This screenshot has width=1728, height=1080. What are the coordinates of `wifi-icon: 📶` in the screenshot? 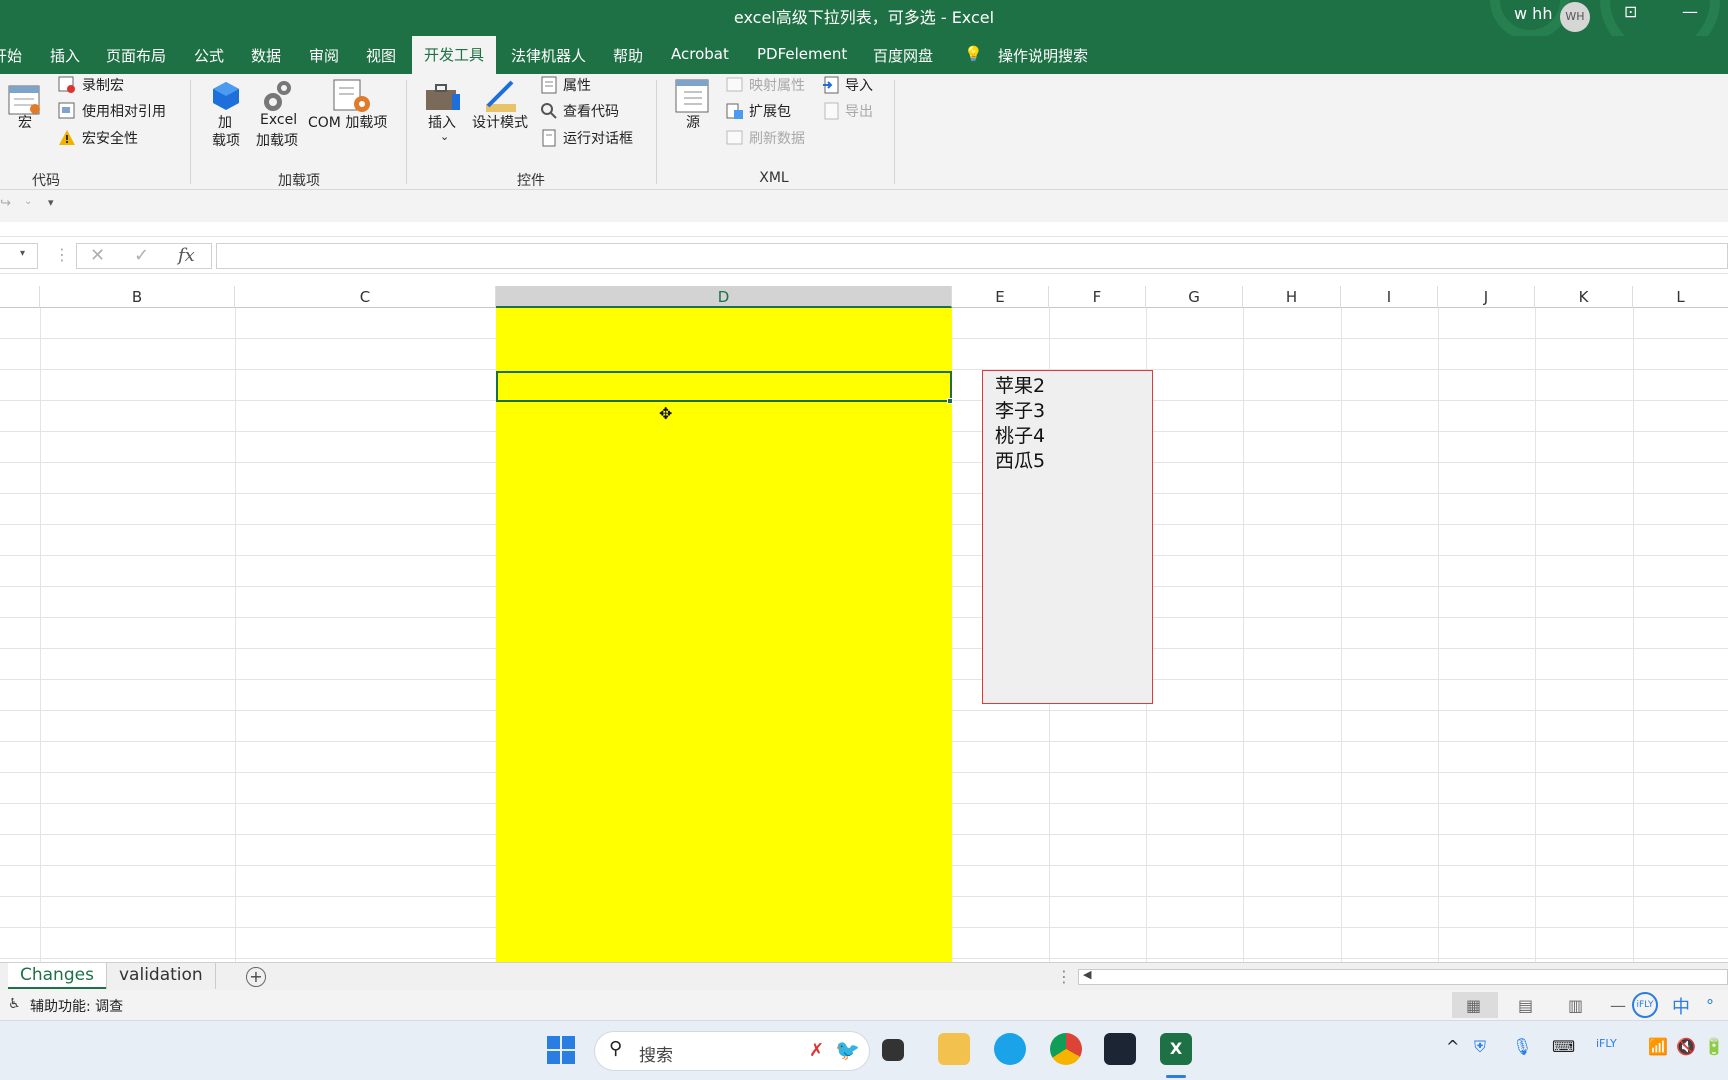 It's located at (1658, 1046).